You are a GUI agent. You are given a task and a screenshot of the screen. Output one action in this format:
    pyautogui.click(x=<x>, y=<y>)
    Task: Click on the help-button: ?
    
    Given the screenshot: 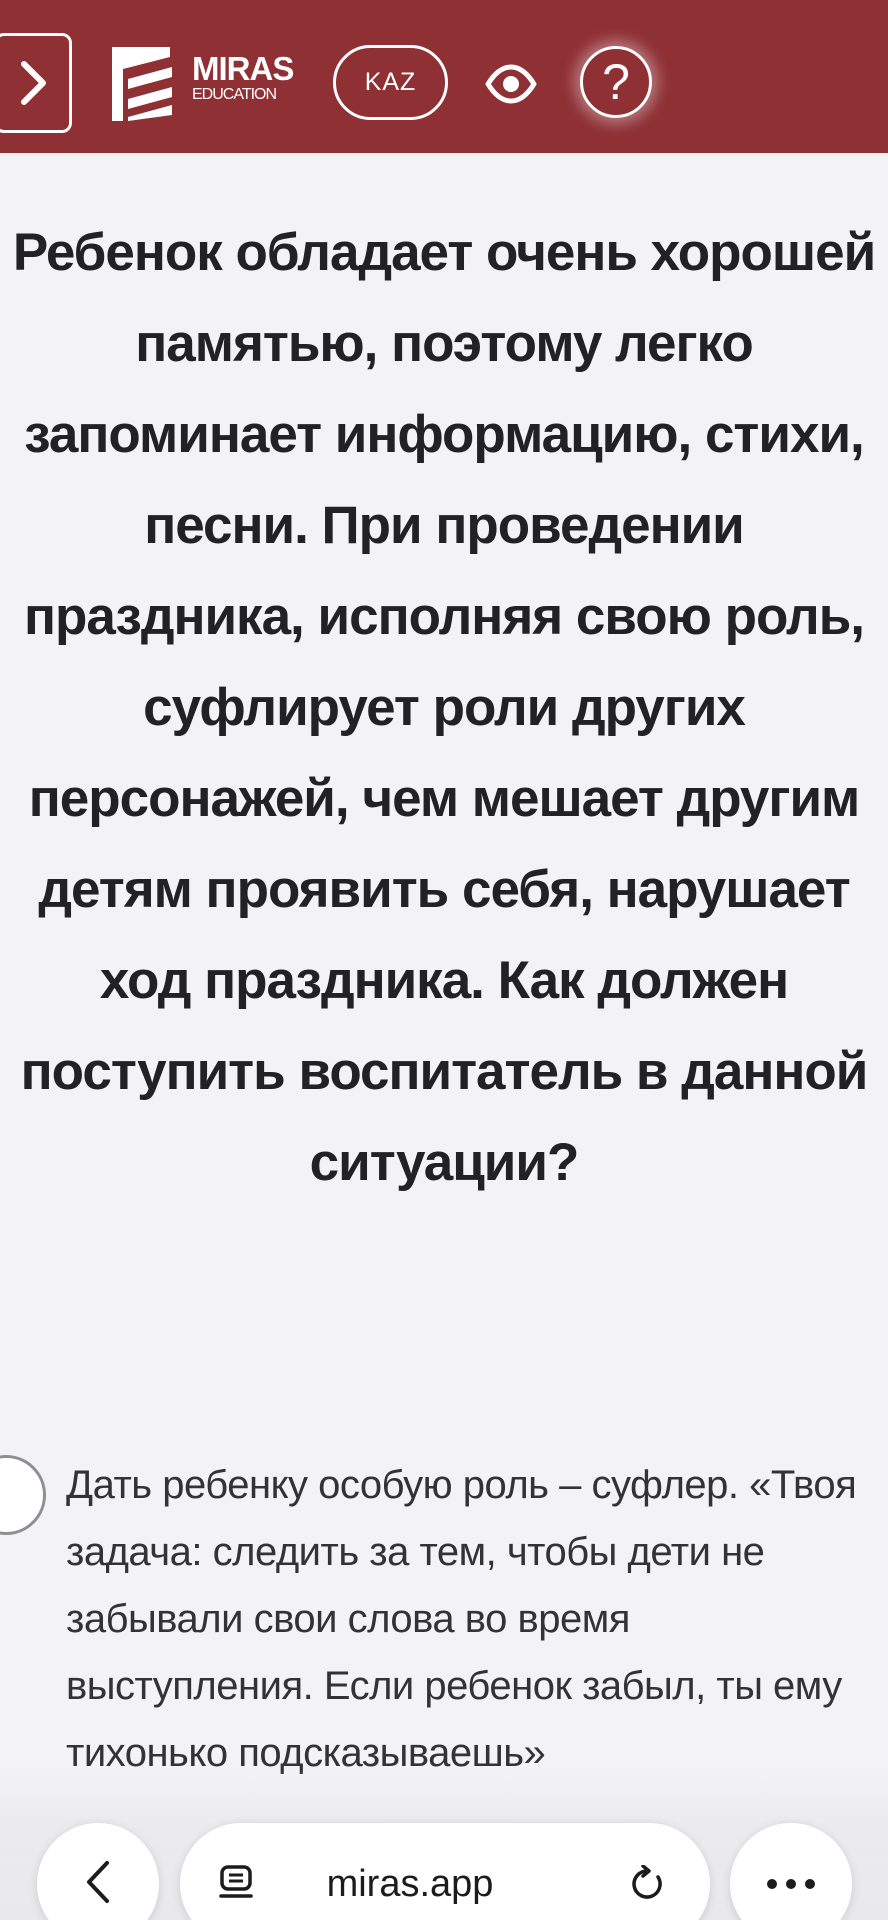 What is the action you would take?
    pyautogui.click(x=616, y=82)
    